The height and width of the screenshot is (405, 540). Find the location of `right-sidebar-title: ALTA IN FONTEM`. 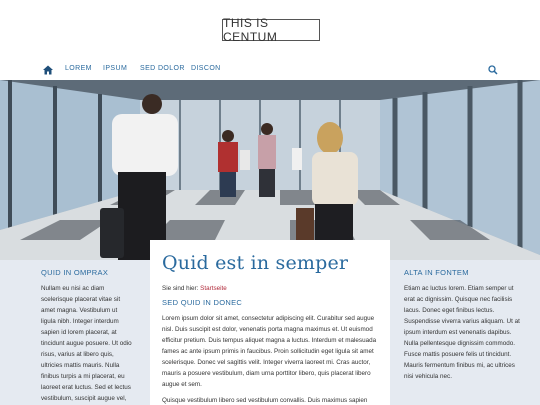

right-sidebar-title: ALTA IN FONTEM is located at coordinates (436, 272).